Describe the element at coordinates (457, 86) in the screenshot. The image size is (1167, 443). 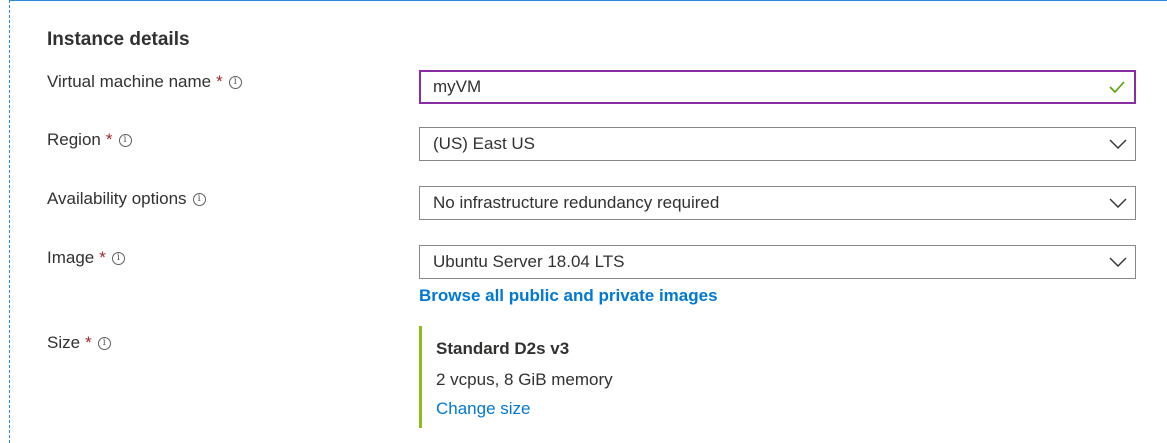
I see `vm-name-value: myVM` at that location.